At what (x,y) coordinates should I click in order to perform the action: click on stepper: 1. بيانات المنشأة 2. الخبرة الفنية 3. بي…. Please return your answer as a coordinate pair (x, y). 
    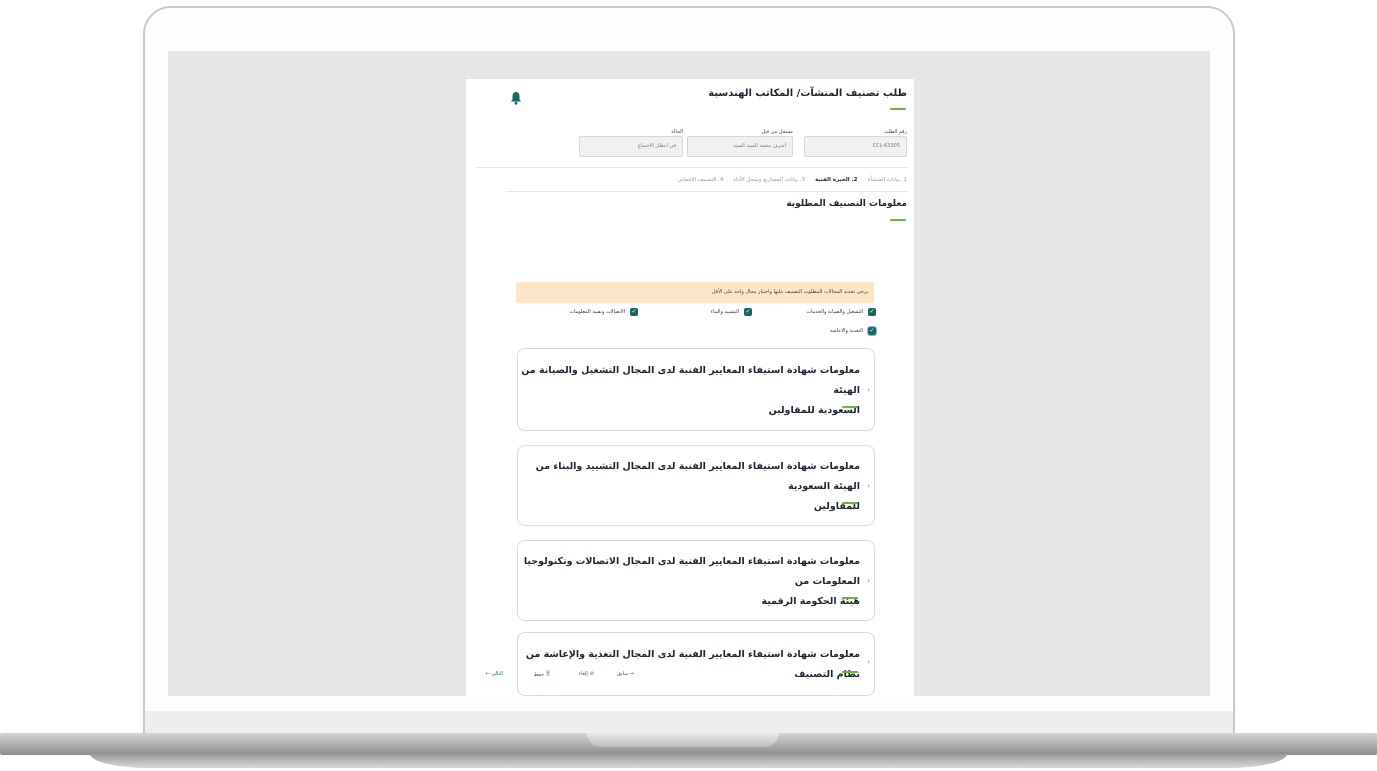
    Looking at the image, I should click on (792, 180).